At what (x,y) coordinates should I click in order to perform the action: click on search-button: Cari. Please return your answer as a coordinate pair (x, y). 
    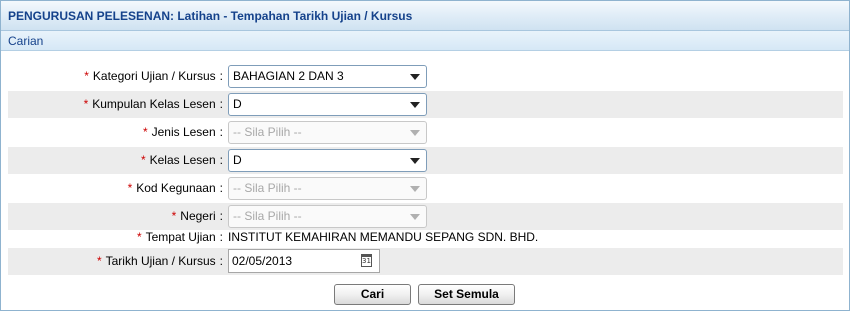
    Looking at the image, I should click on (372, 294).